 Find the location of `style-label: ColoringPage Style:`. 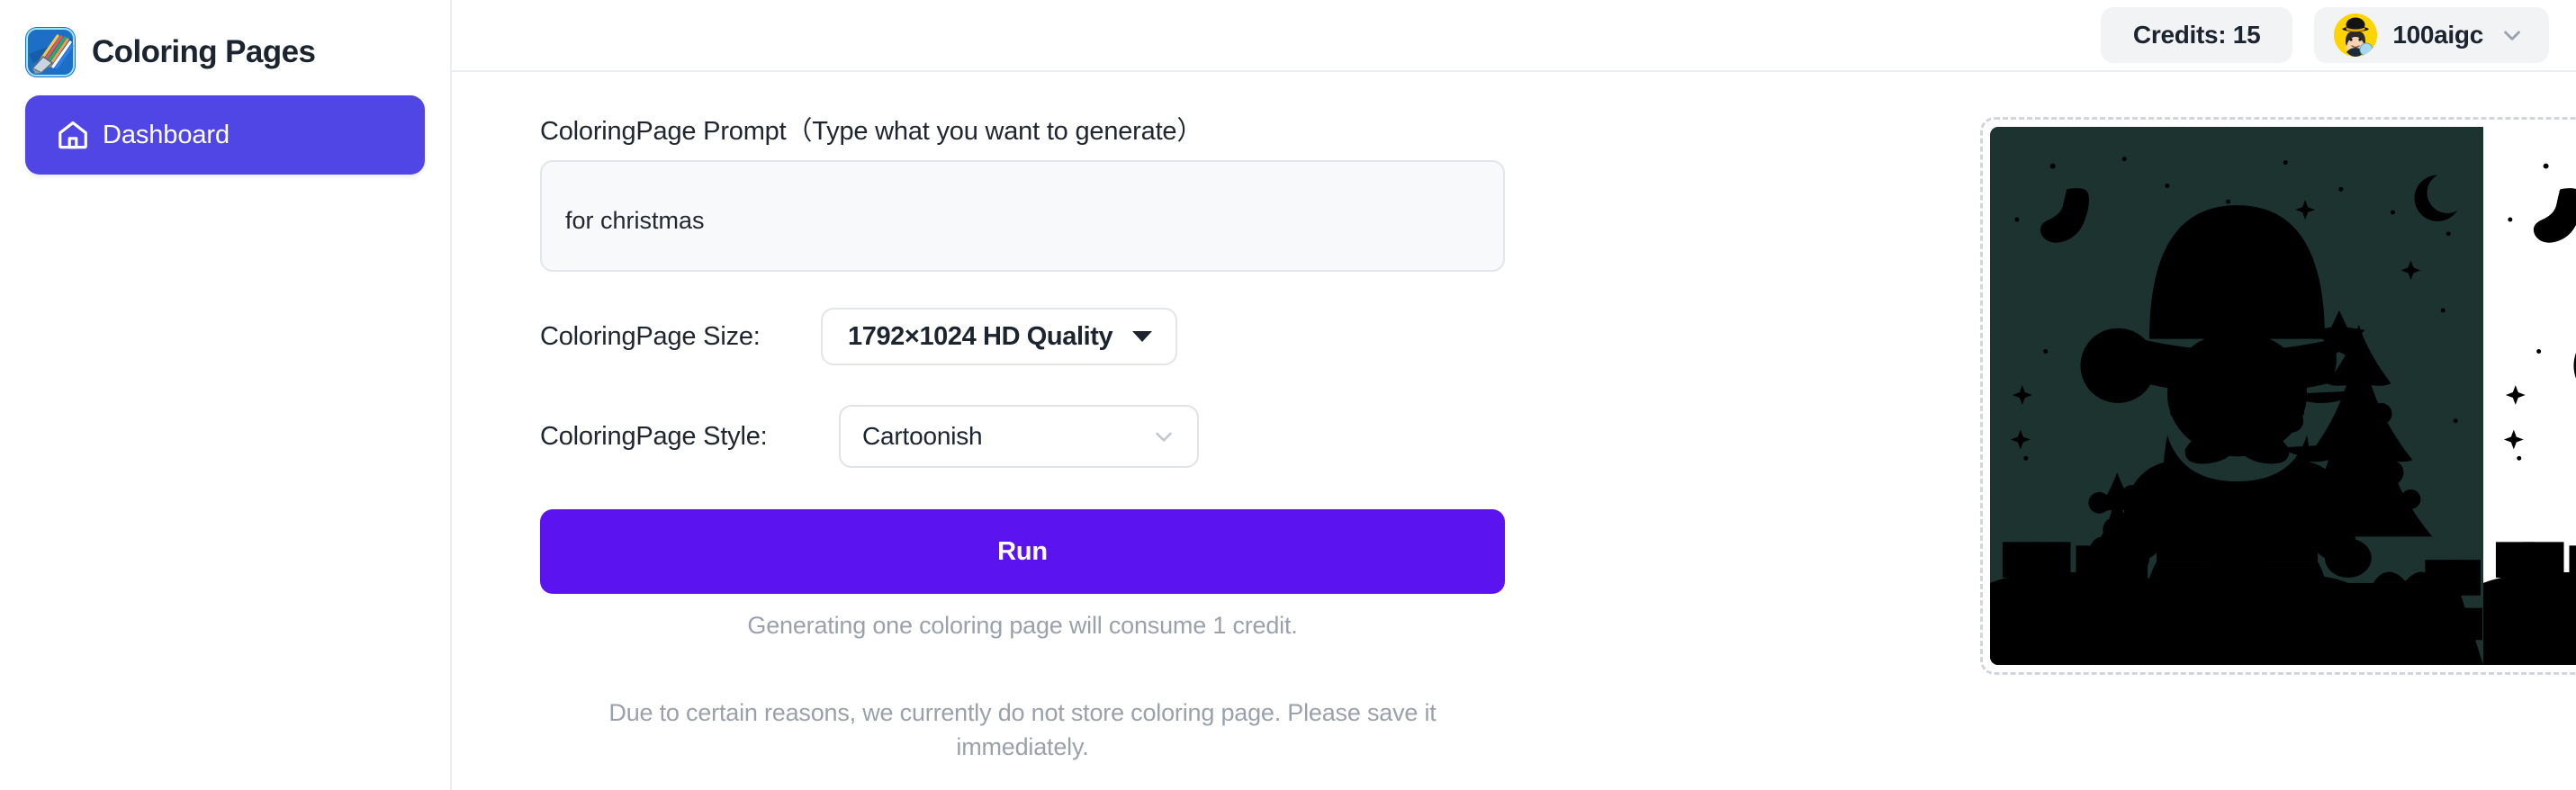

style-label: ColoringPage Style: is located at coordinates (654, 436).